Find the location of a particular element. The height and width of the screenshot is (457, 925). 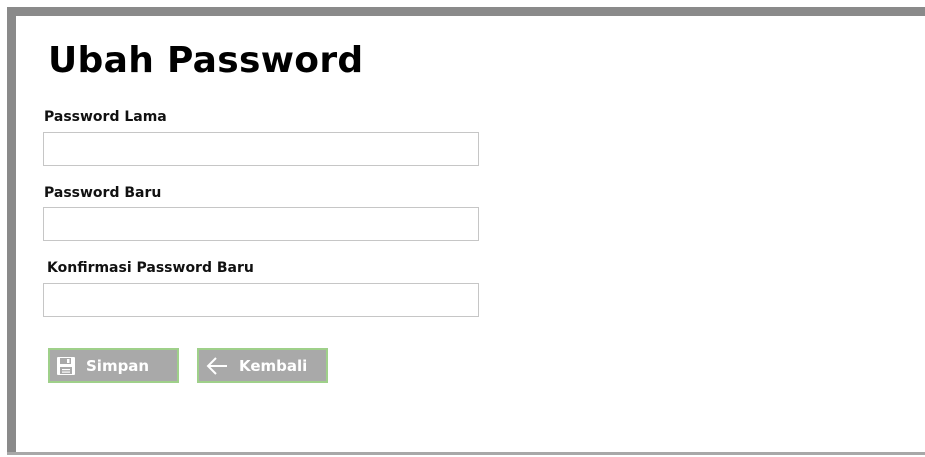

new-password-label: Password Baru is located at coordinates (103, 193).